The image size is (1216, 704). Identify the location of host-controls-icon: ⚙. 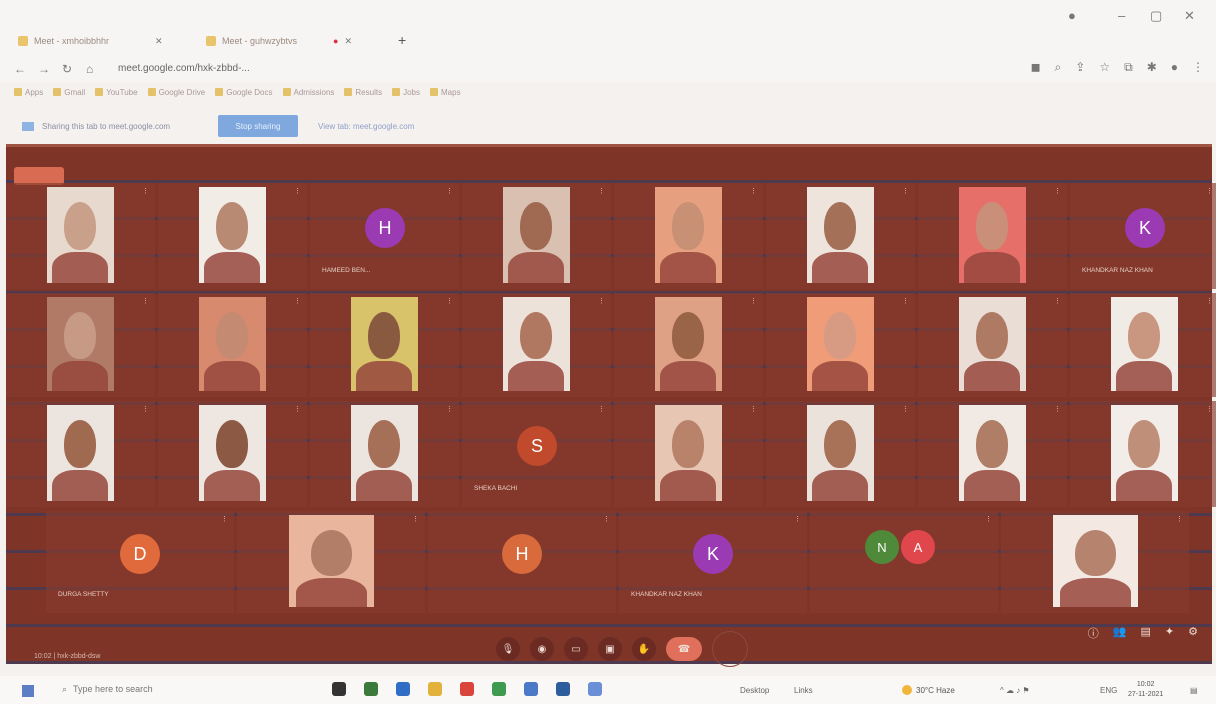
(1193, 633).